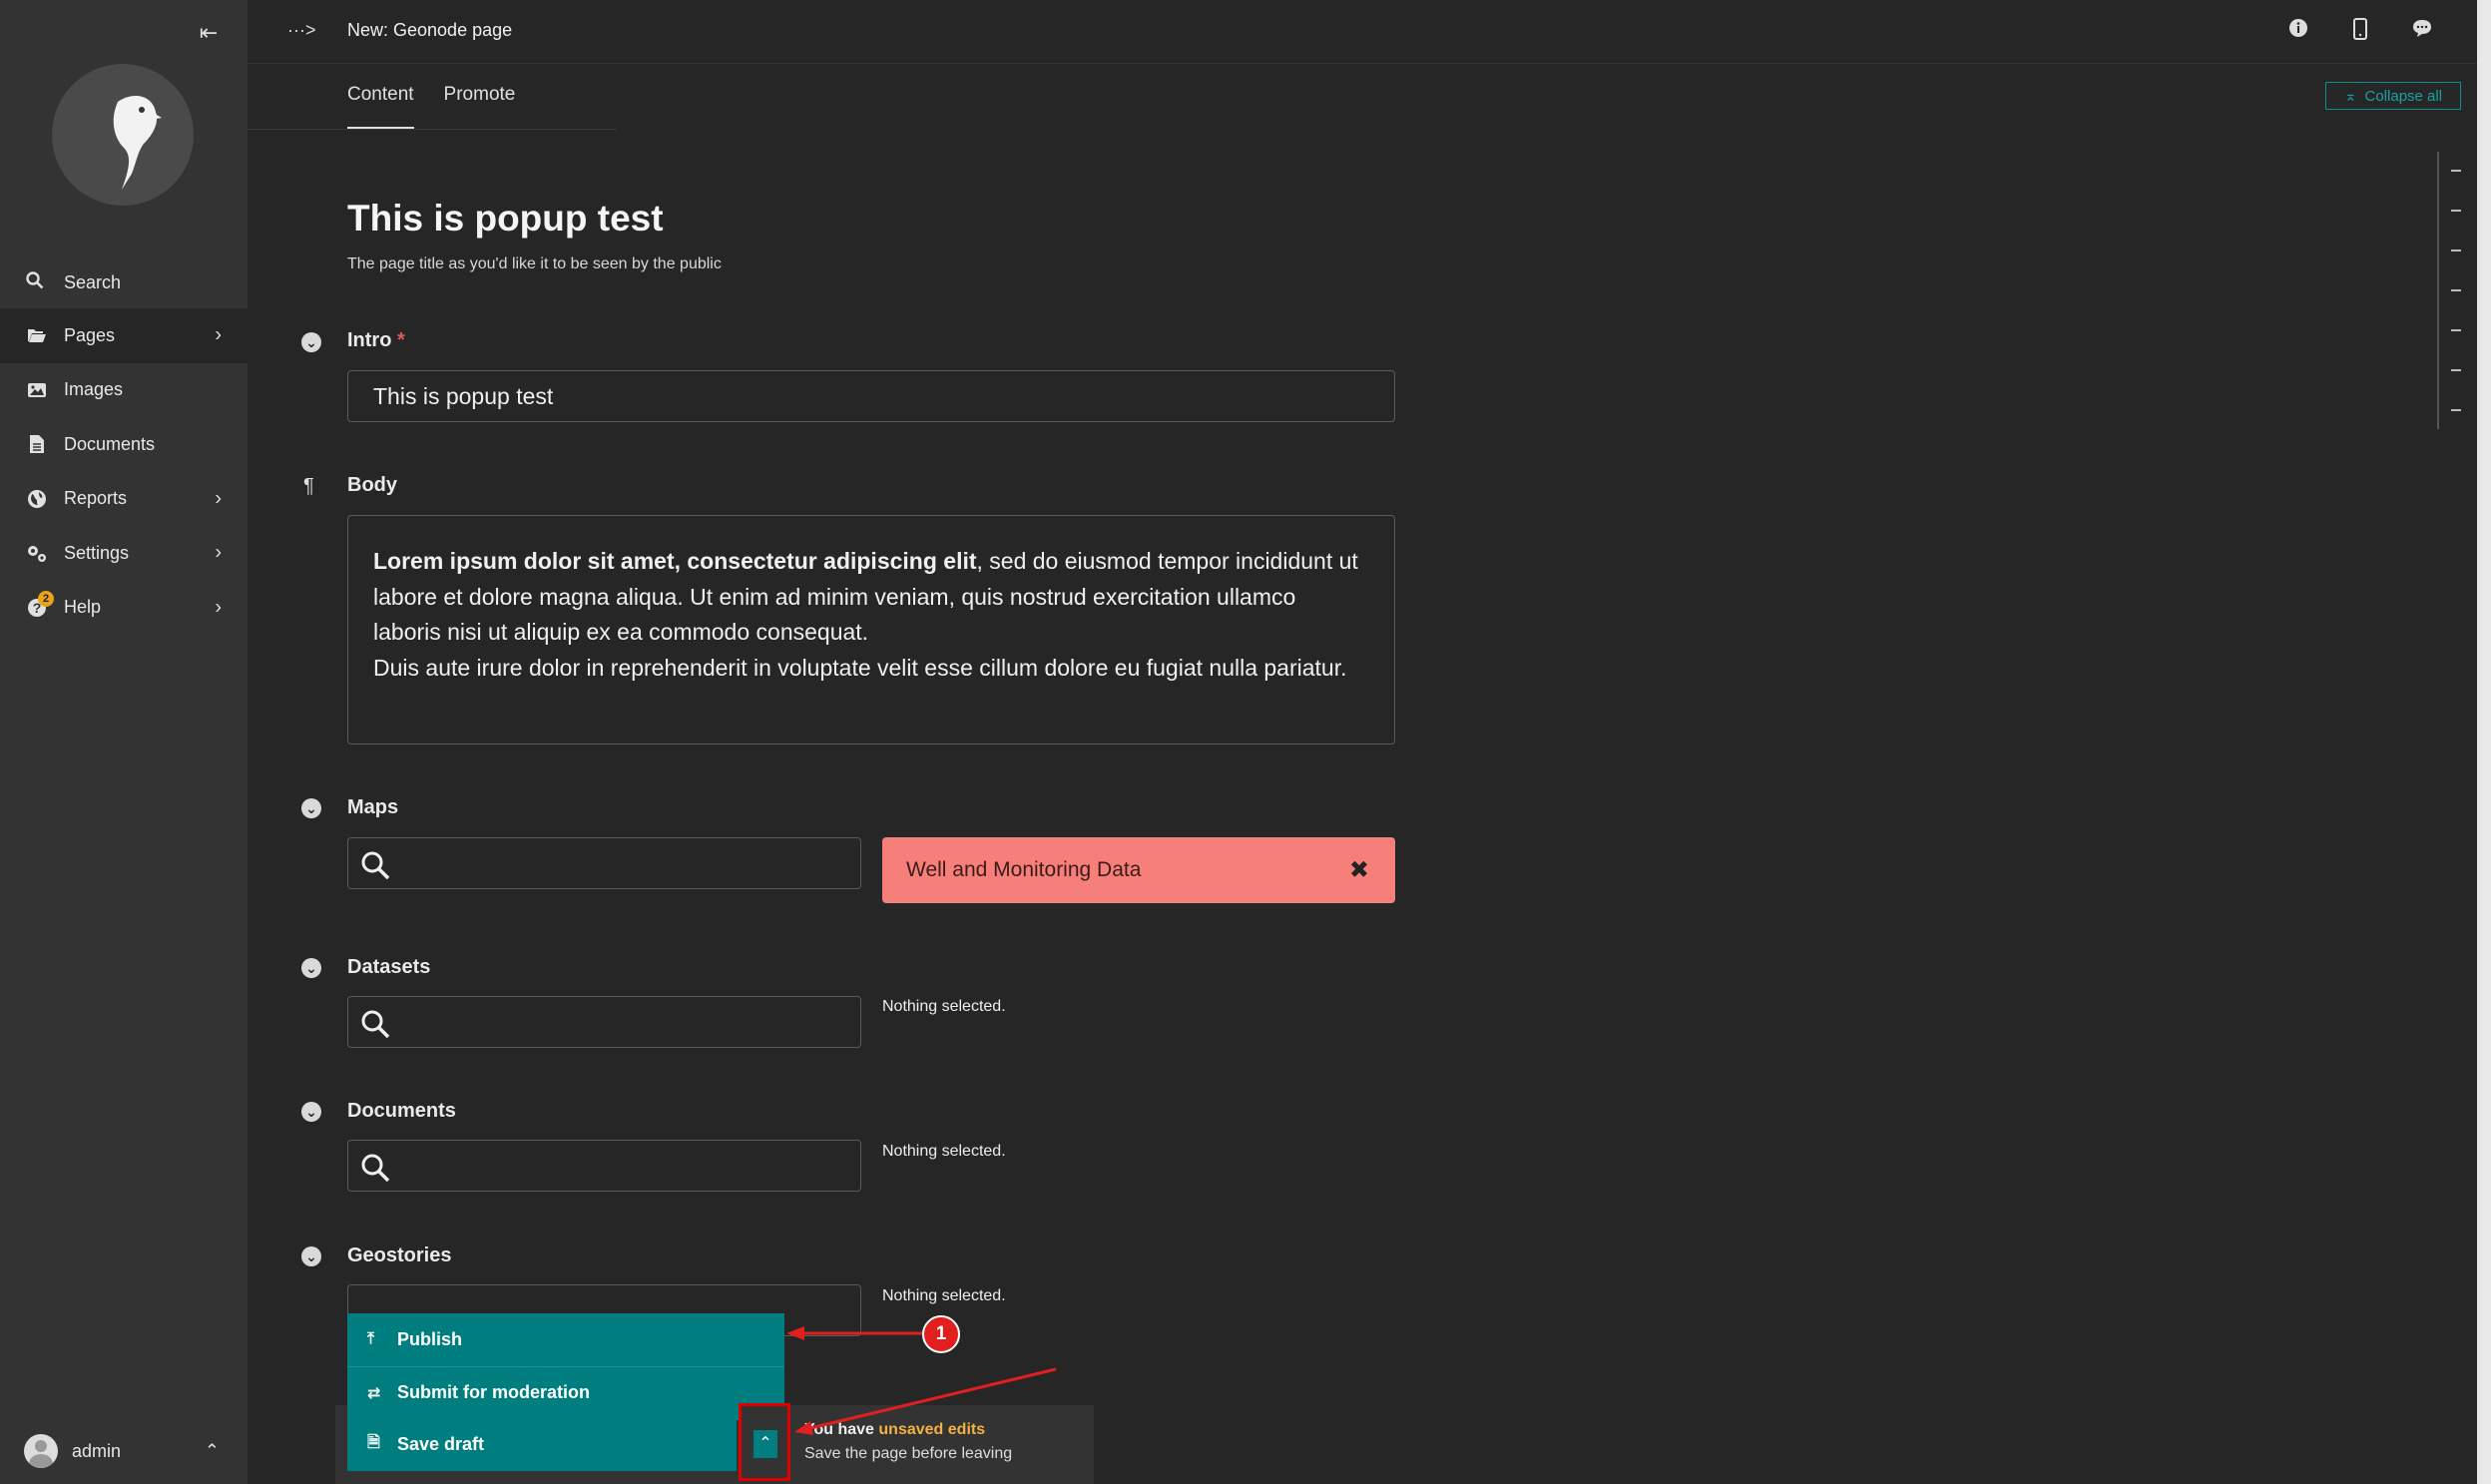 This screenshot has height=1484, width=2491. What do you see at coordinates (96, 498) in the screenshot?
I see `sidebar-item-label: Reports` at bounding box center [96, 498].